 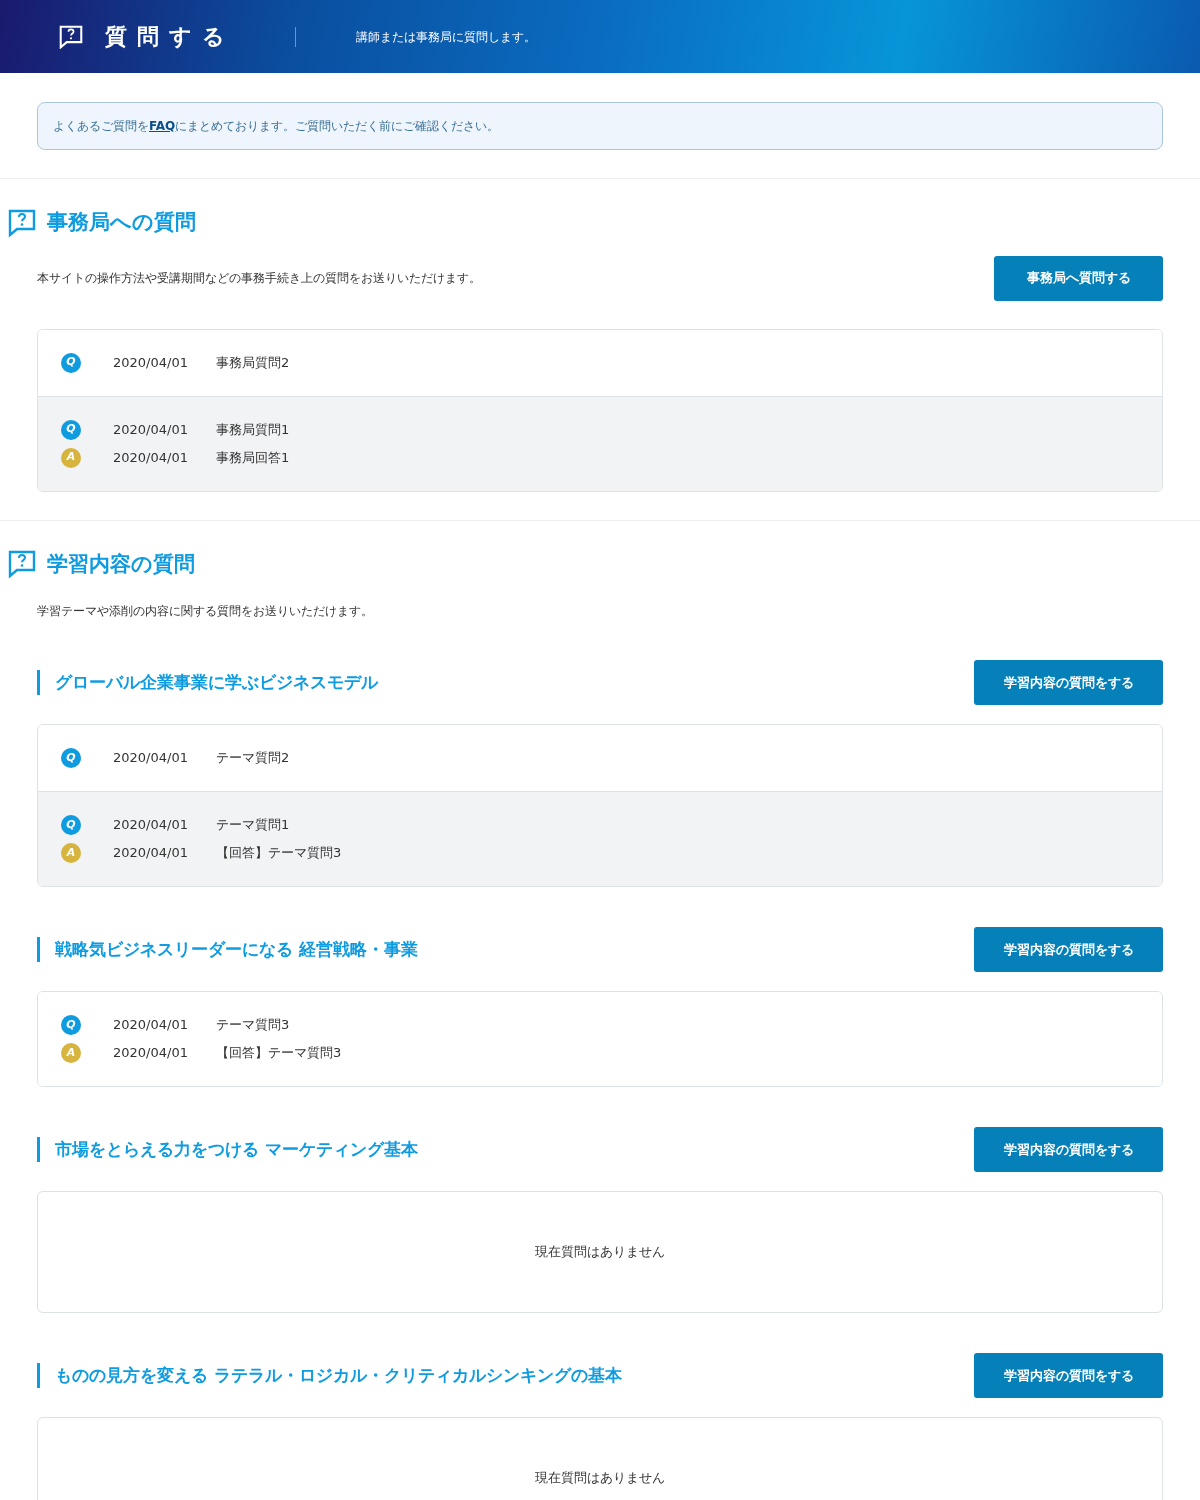 What do you see at coordinates (600, 838) in the screenshot?
I see `thread-row: Q 2020/04/01 テーマ質問1 A 2020/04/01 【回答】テーマ質問3` at bounding box center [600, 838].